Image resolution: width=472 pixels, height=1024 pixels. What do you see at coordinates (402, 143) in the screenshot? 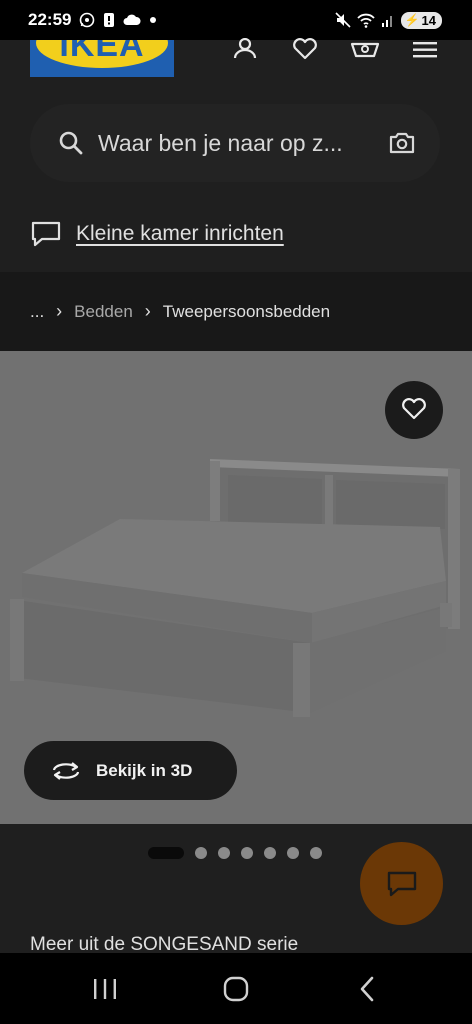
I see `camera-icon` at bounding box center [402, 143].